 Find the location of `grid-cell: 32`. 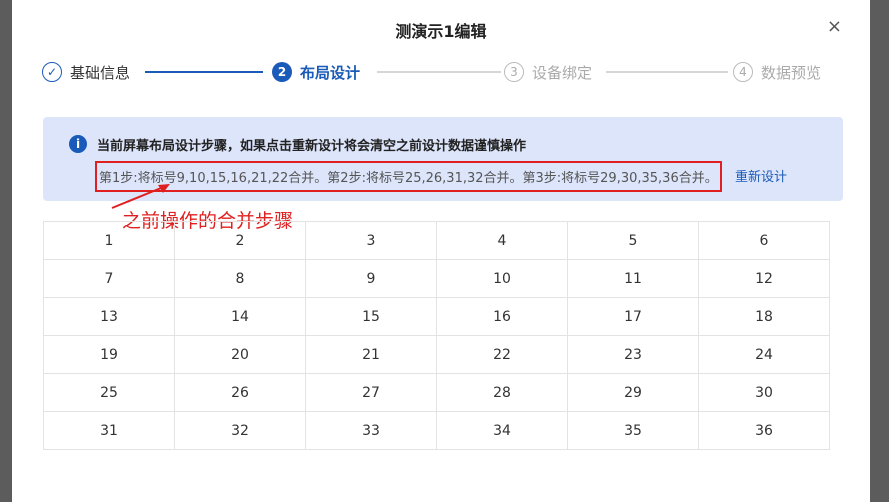

grid-cell: 32 is located at coordinates (240, 430).